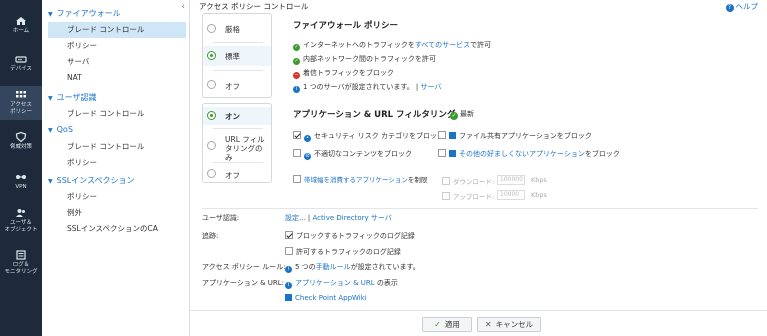  What do you see at coordinates (431, 87) in the screenshot?
I see `servers-link: サーバ` at bounding box center [431, 87].